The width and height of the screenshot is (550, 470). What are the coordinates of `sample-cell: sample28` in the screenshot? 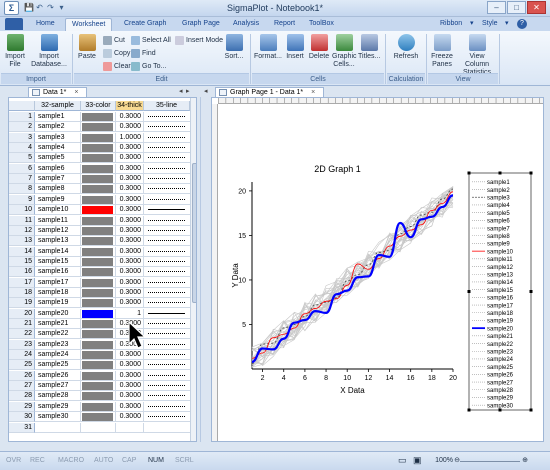 It's located at (58, 396).